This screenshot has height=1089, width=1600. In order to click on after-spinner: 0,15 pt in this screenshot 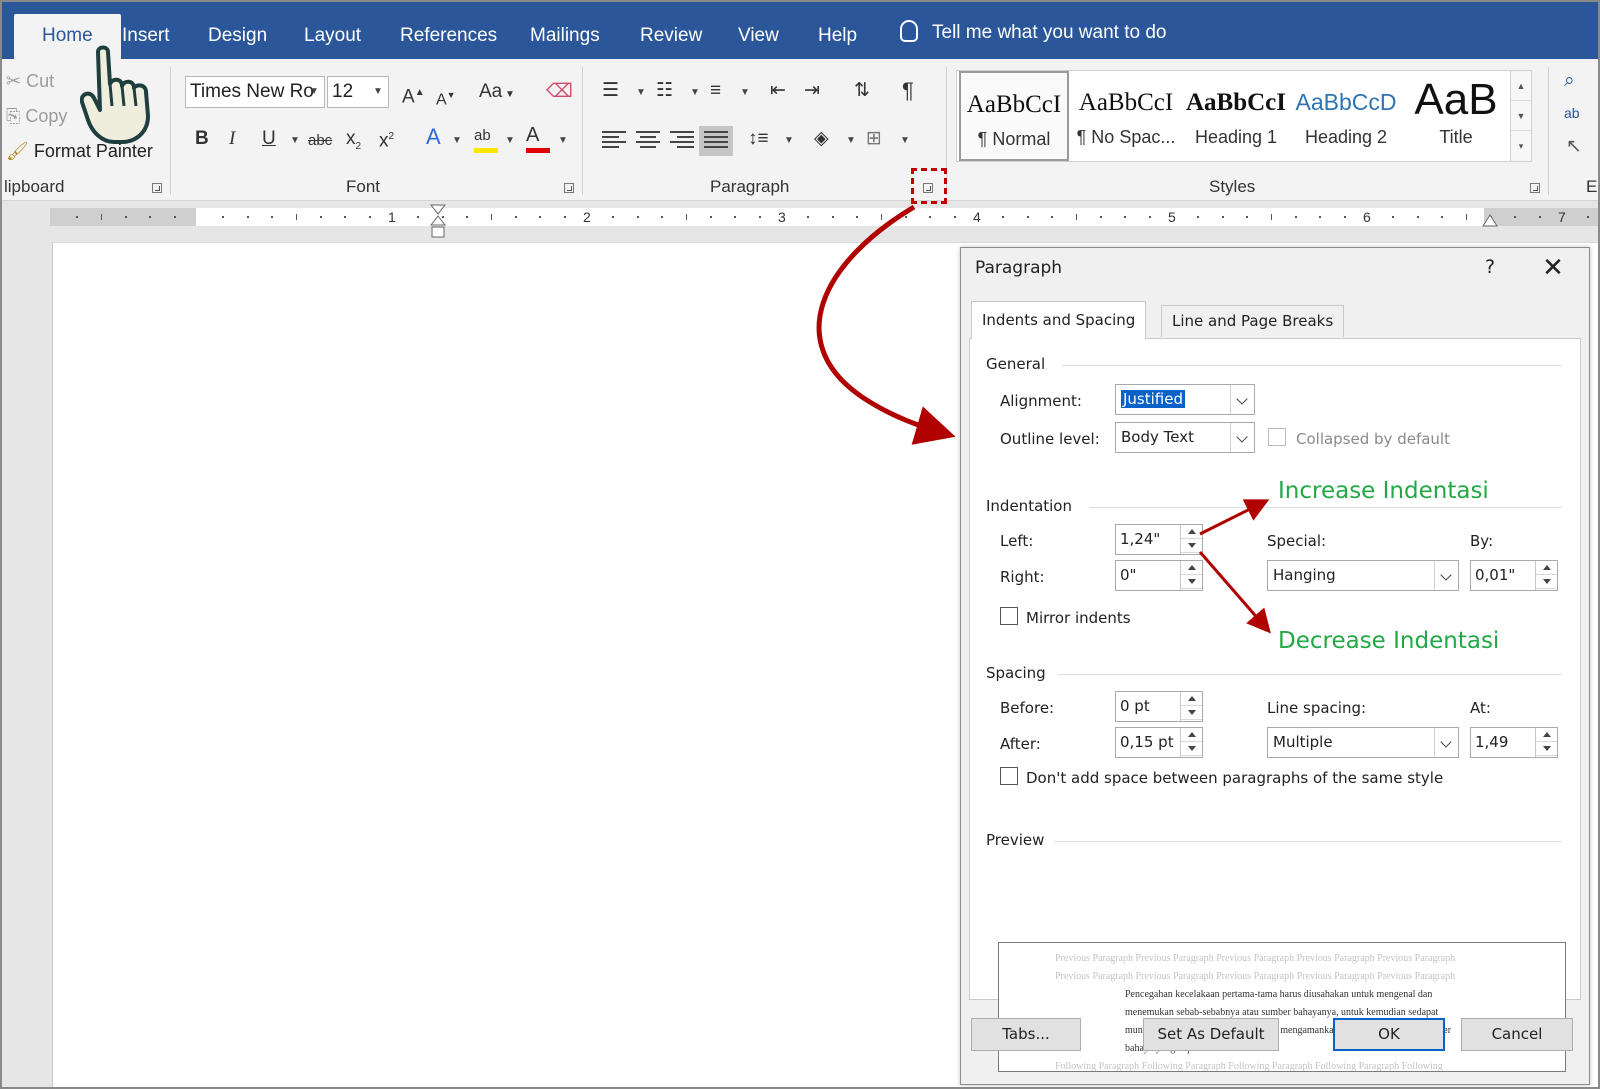, I will do `click(1159, 742)`.